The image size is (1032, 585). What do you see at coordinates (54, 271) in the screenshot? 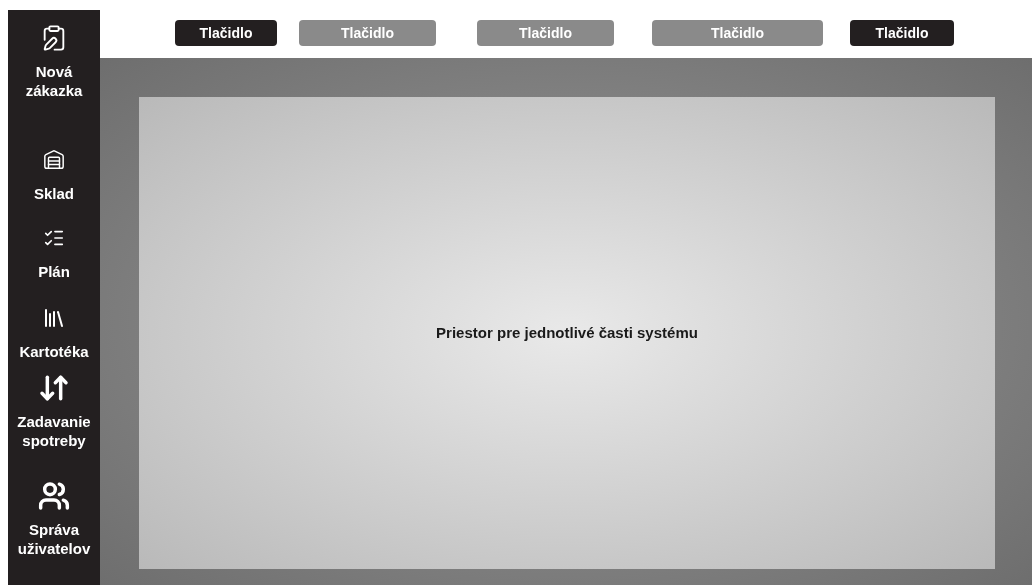
I see `sidebar-item: Plán` at bounding box center [54, 271].